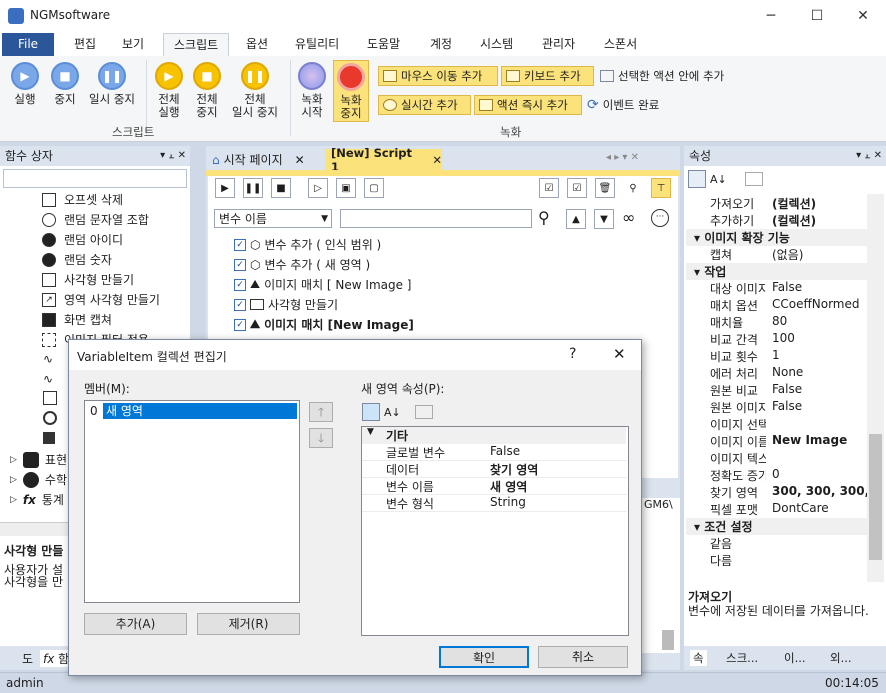 Image resolution: width=886 pixels, height=693 pixels. What do you see at coordinates (776, 356) in the screenshot?
I see `property-row: 비교 횟수 1` at bounding box center [776, 356].